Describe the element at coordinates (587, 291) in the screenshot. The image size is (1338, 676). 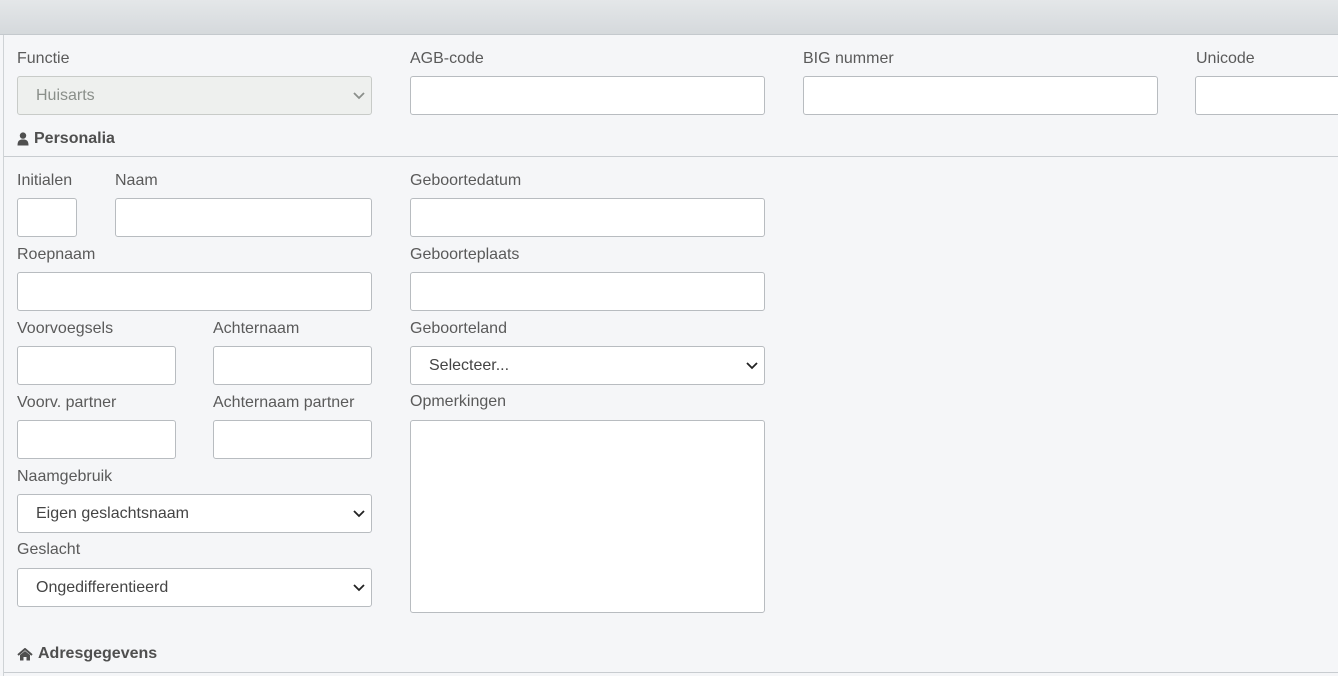
I see `geboorteplaats-input` at that location.